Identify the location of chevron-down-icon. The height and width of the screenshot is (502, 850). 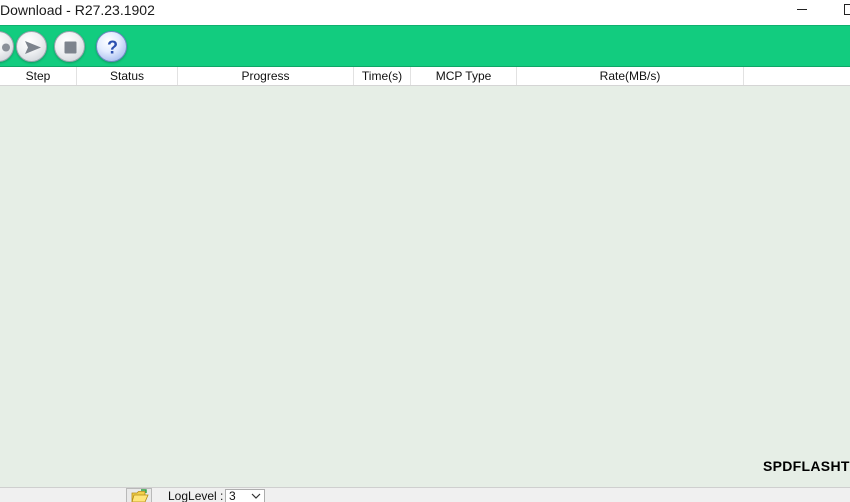
(256, 496).